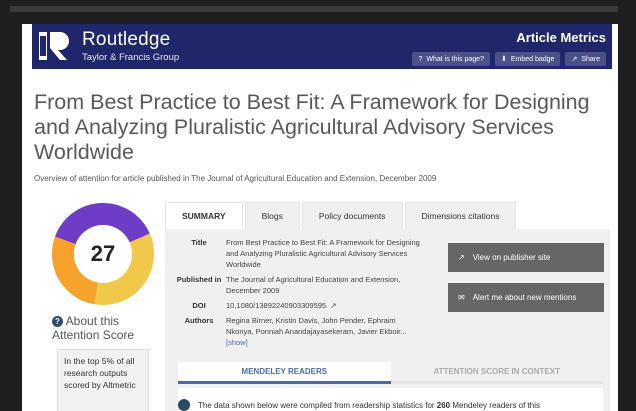  What do you see at coordinates (561, 37) in the screenshot?
I see `section-title: Article Metrics` at bounding box center [561, 37].